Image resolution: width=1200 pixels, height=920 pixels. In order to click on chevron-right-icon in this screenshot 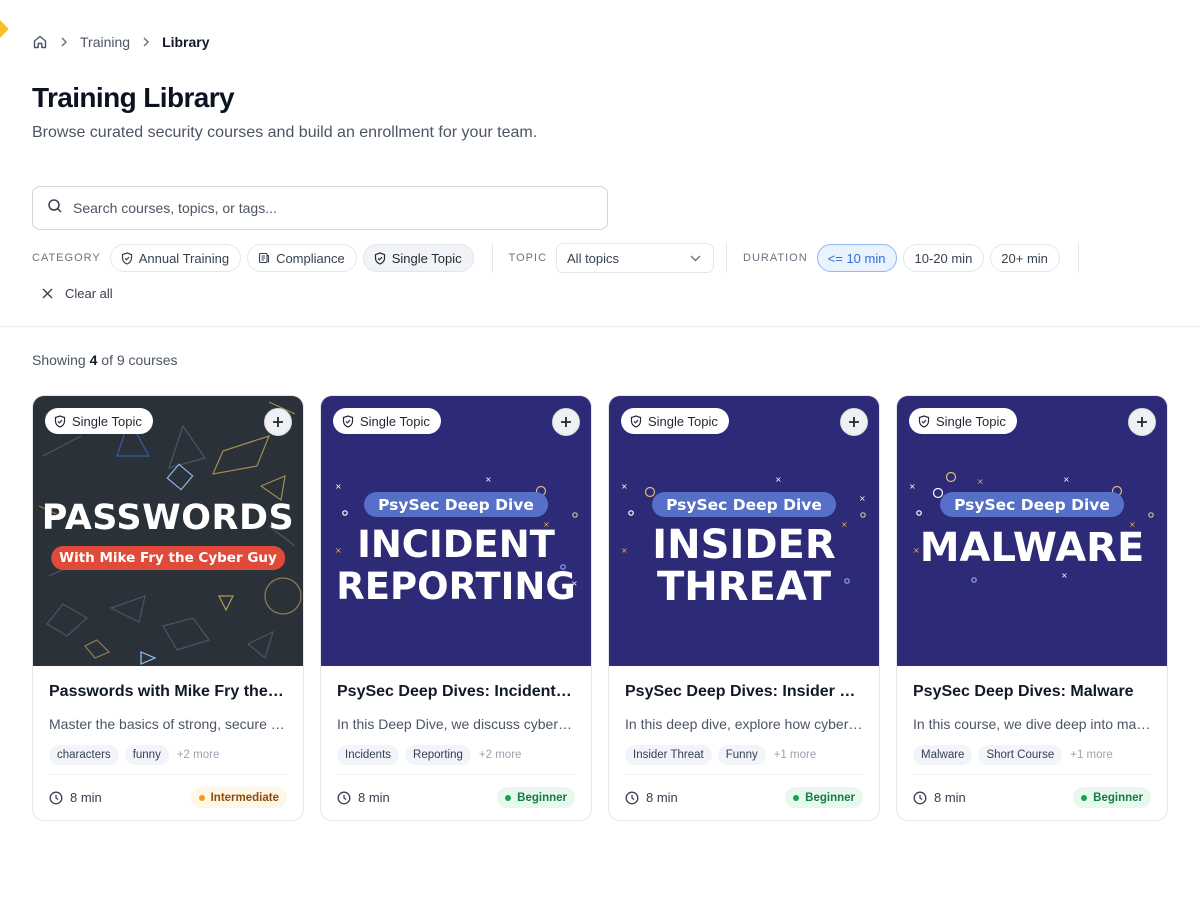, I will do `click(146, 42)`.